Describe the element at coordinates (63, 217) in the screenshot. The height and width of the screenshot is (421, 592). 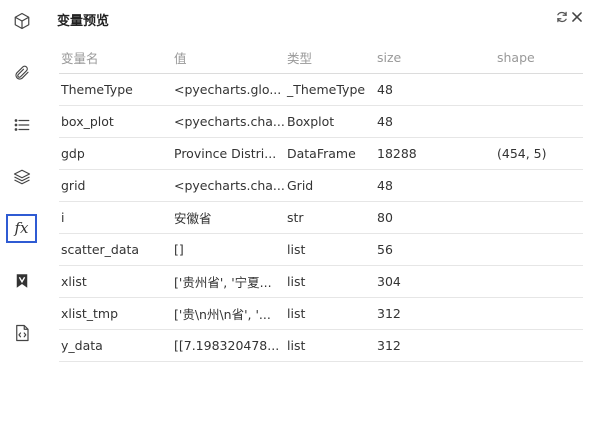
I see `variable-name: i` at that location.